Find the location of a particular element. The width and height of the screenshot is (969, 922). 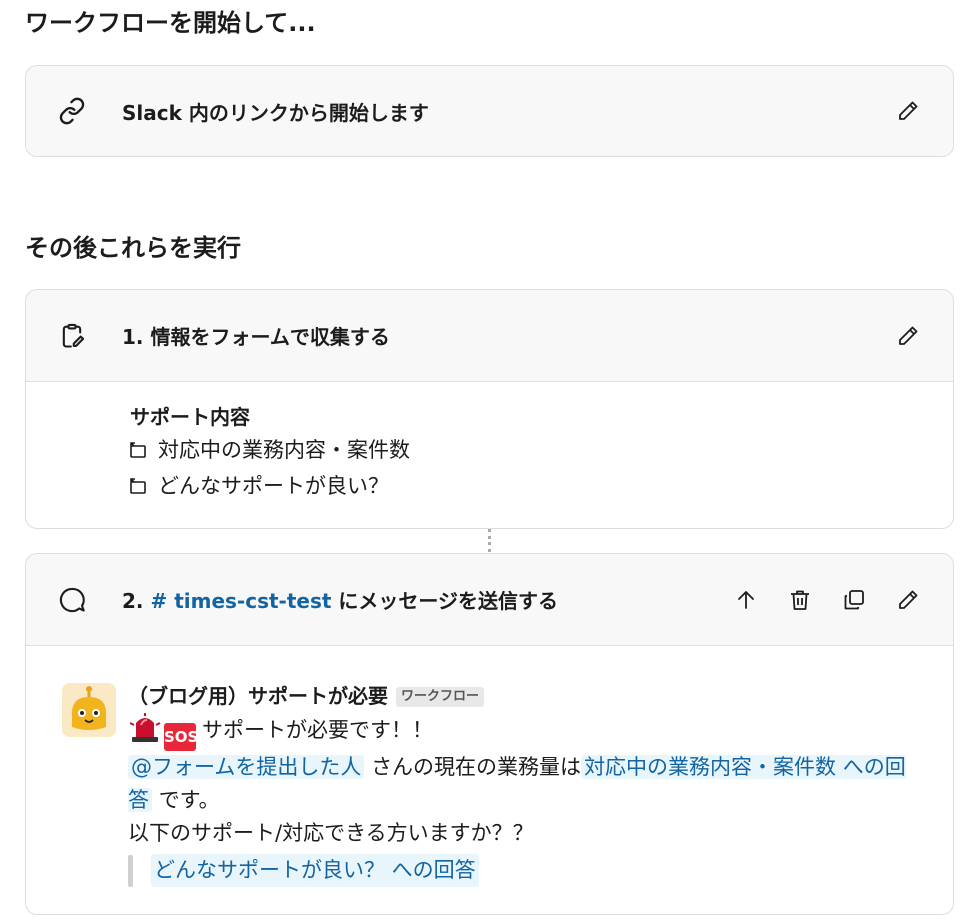

duplicate-step-button is located at coordinates (854, 600).